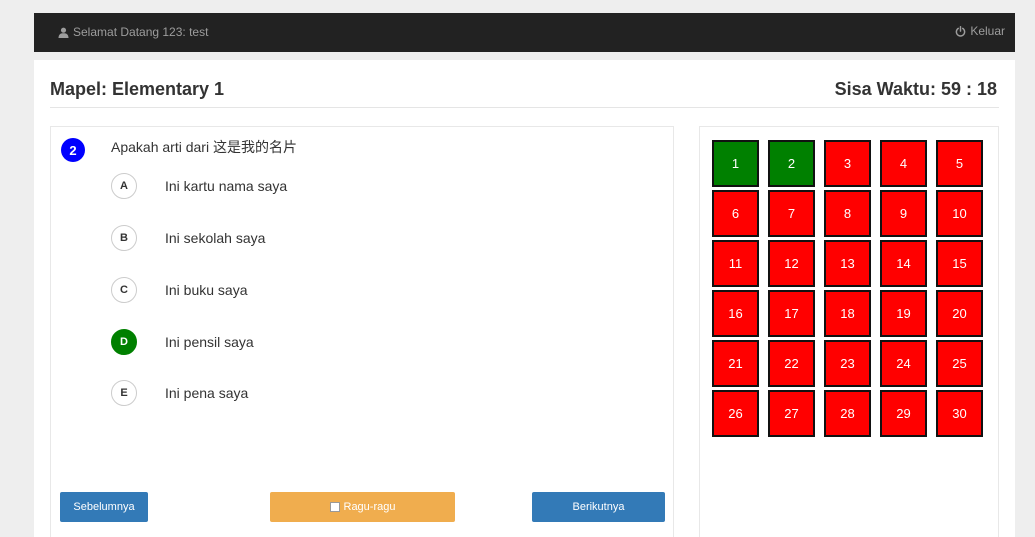 This screenshot has height=537, width=1035. Describe the element at coordinates (735, 163) in the screenshot. I see `question-nav-1: 1` at that location.